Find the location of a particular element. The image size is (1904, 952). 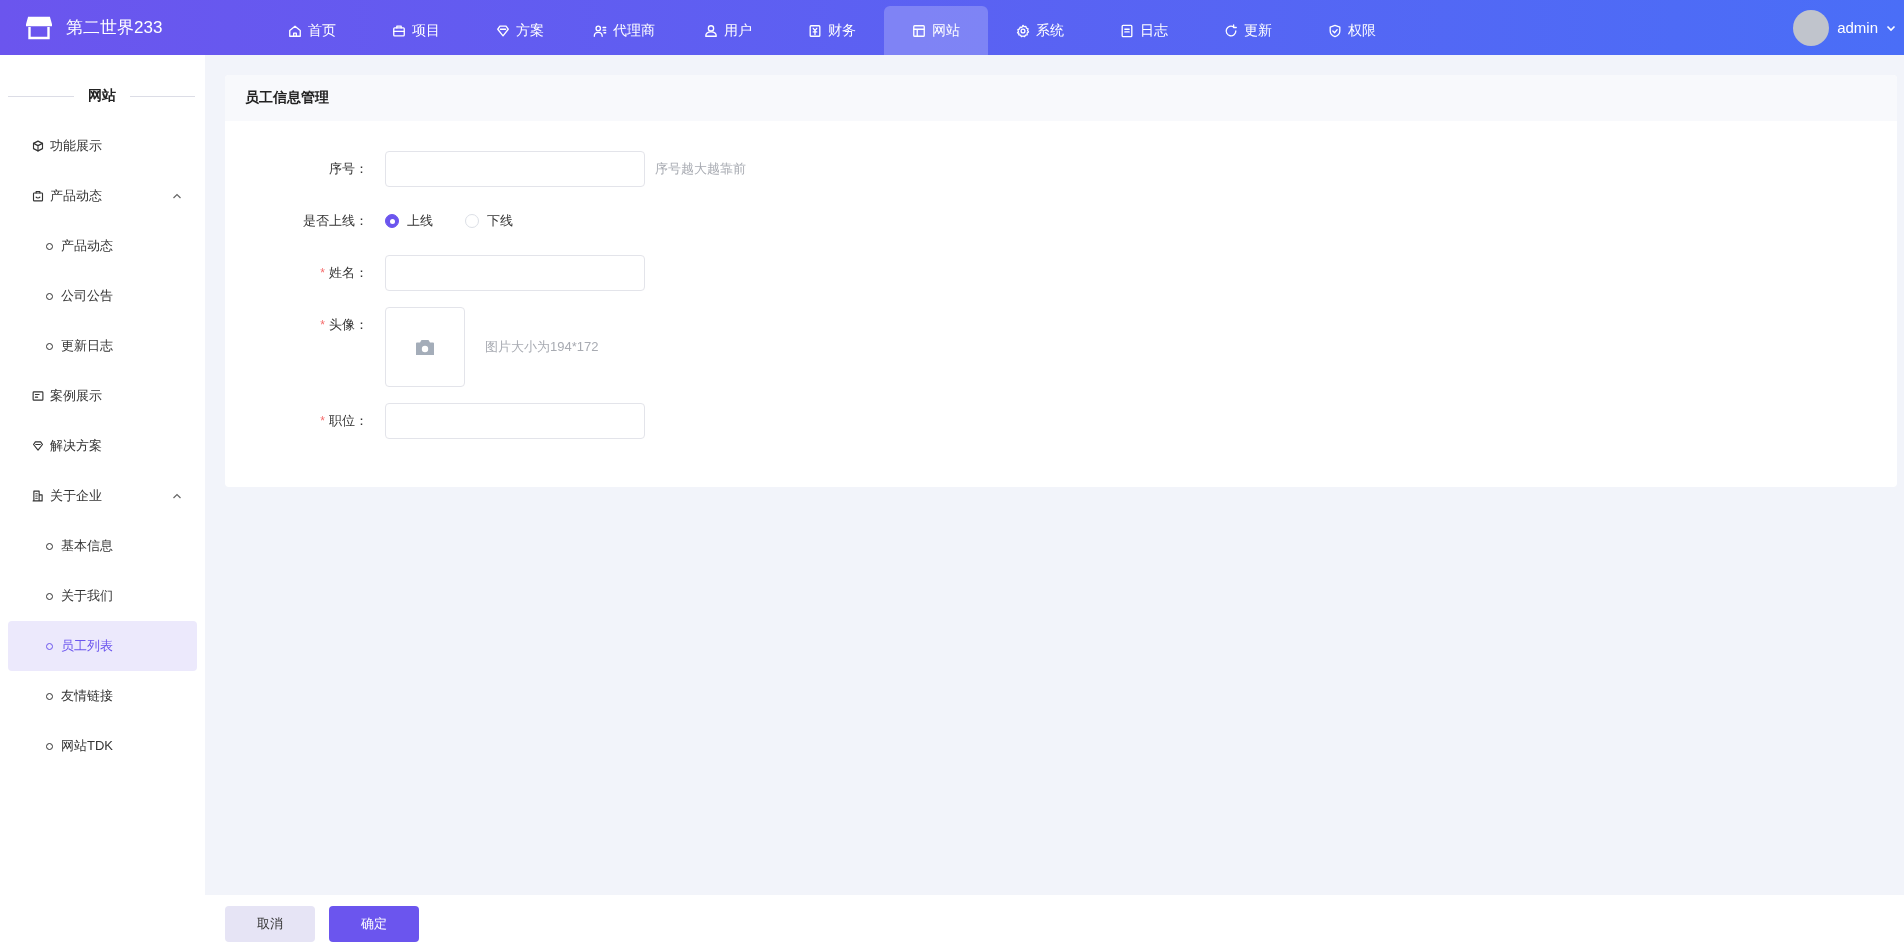

store-icon is located at coordinates (39, 27).